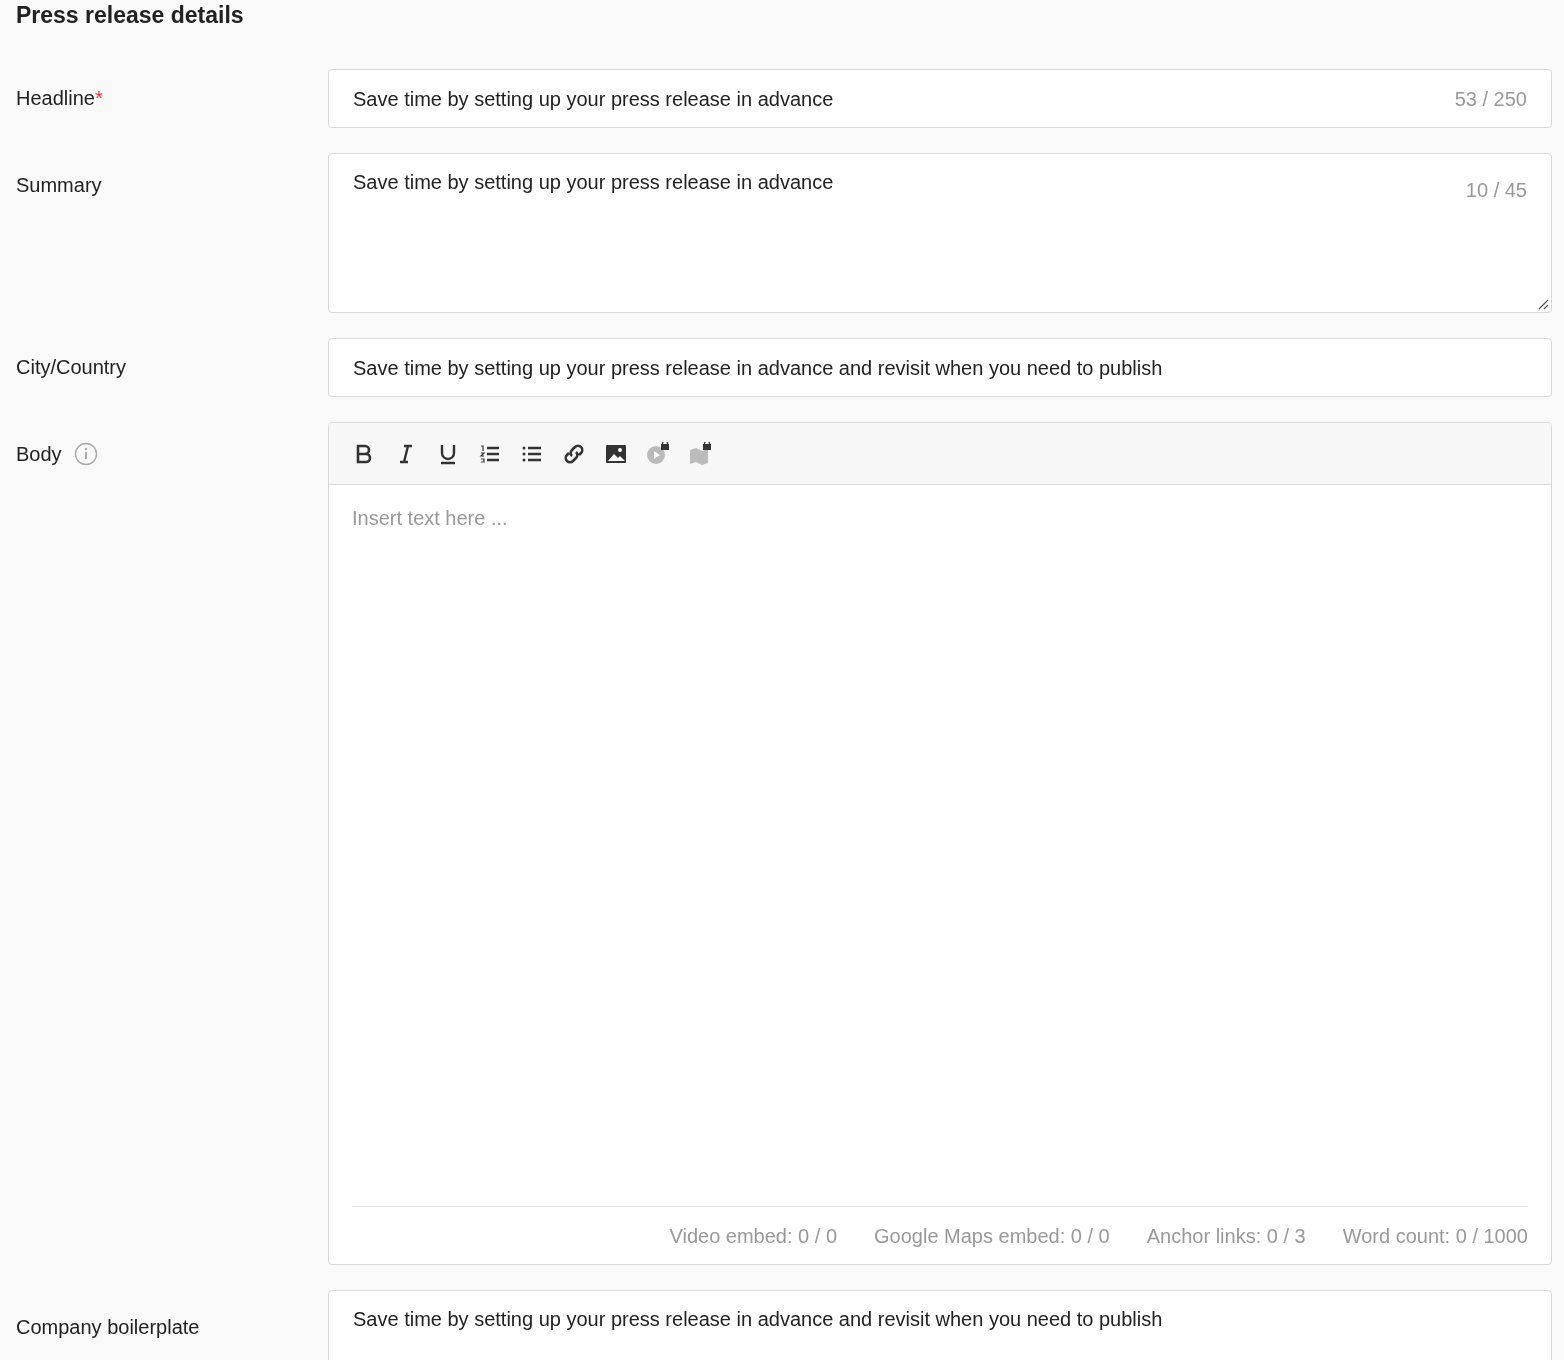 The image size is (1564, 1360). I want to click on map-button, so click(700, 453).